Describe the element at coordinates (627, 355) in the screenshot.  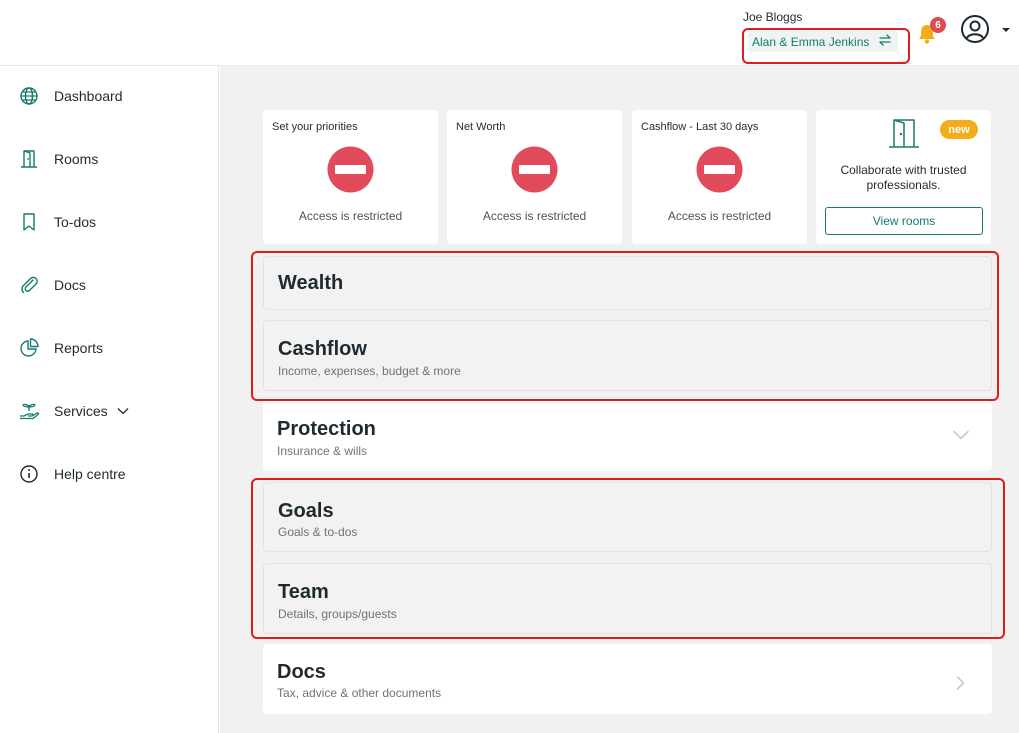
I see `section-cashflow: Cashflow Income, expenses, budget & more` at that location.